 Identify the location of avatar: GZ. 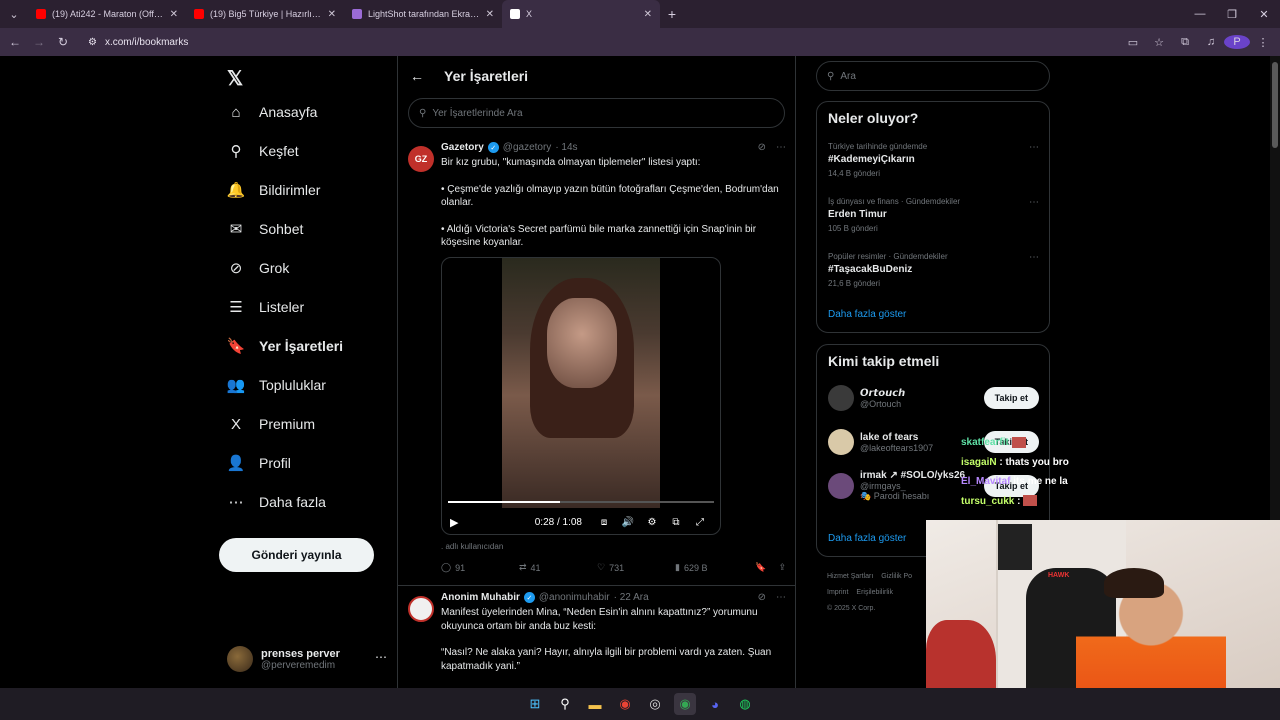
(421, 159).